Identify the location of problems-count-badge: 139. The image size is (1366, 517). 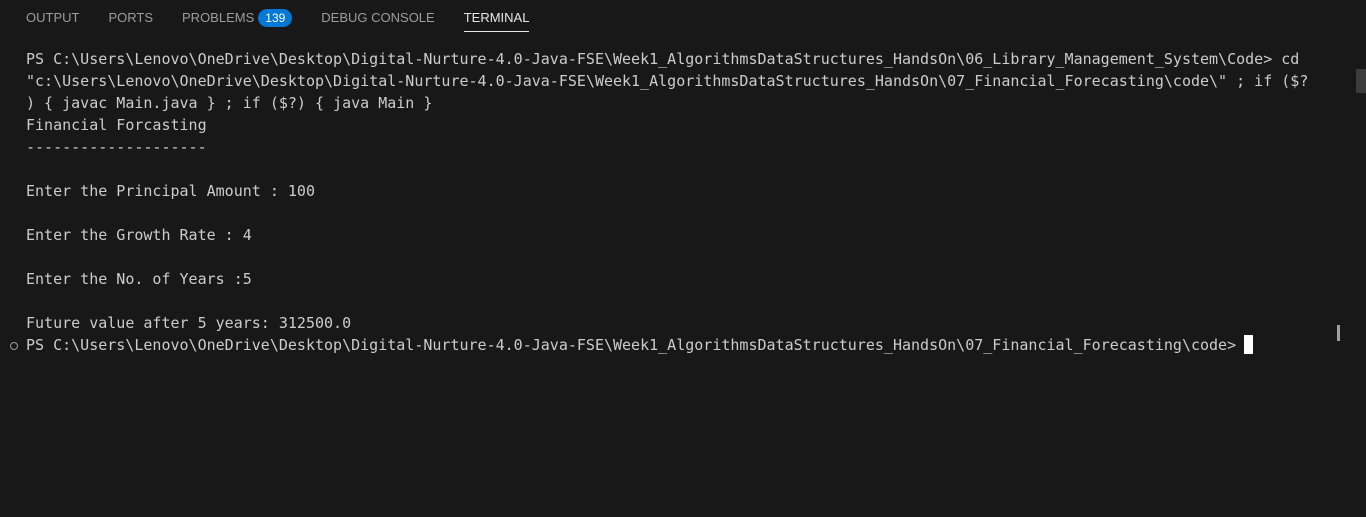
(275, 17).